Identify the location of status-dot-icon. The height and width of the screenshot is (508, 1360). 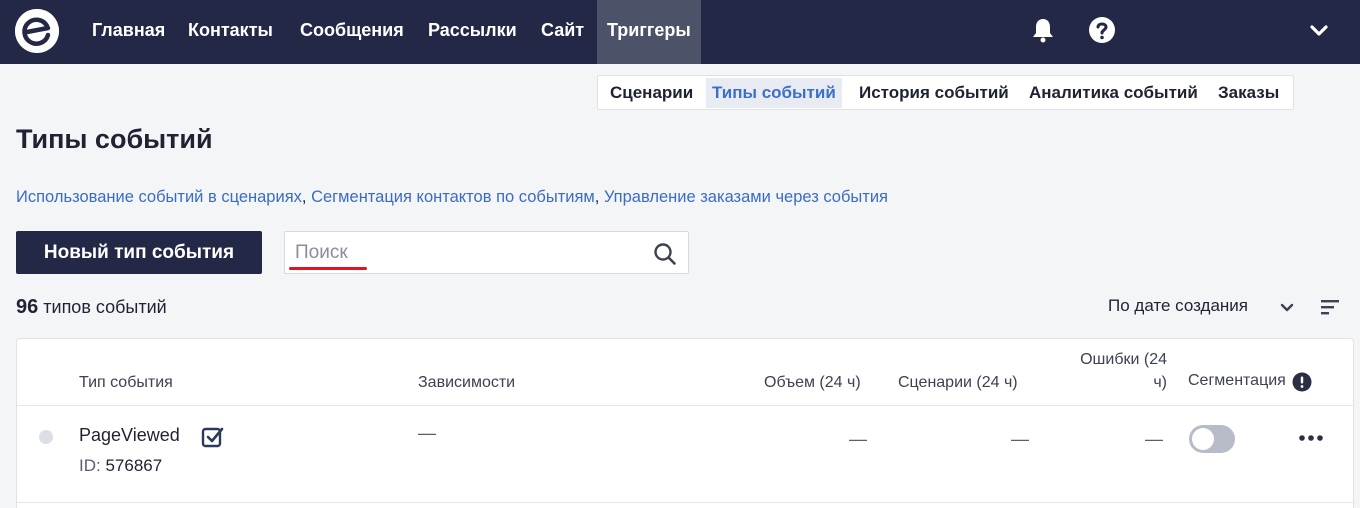
(46, 437).